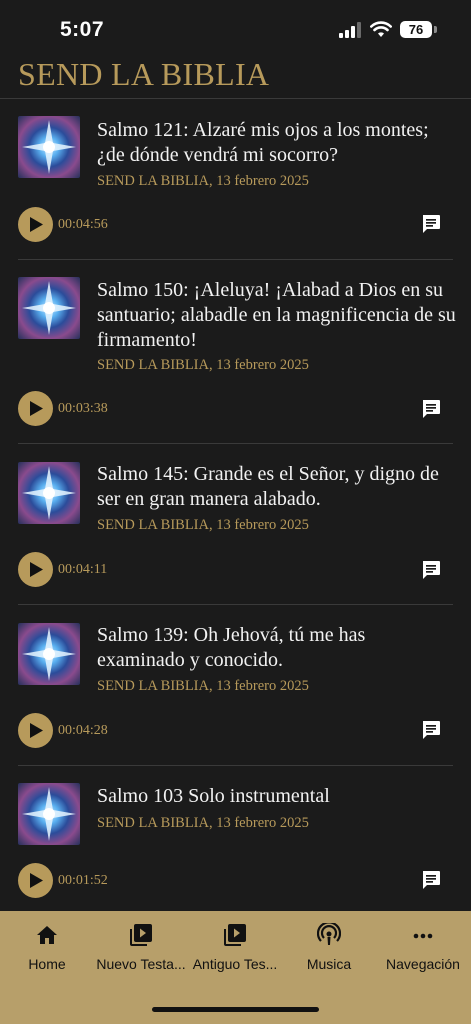  Describe the element at coordinates (82, 29) in the screenshot. I see `status-time: 5:07` at that location.